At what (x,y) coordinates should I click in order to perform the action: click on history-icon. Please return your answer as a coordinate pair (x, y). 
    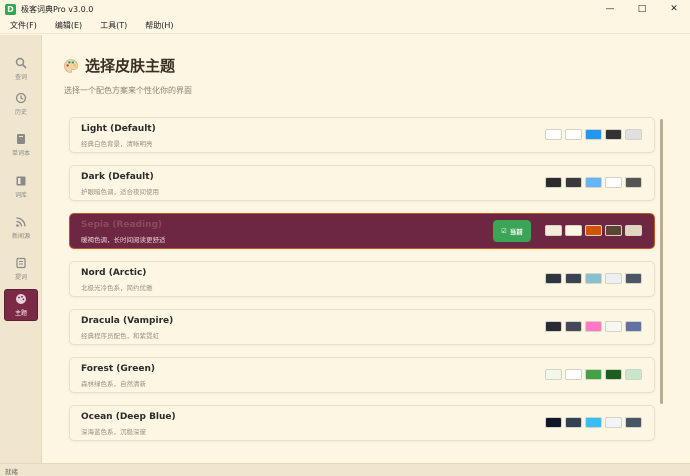
    Looking at the image, I should click on (21, 98).